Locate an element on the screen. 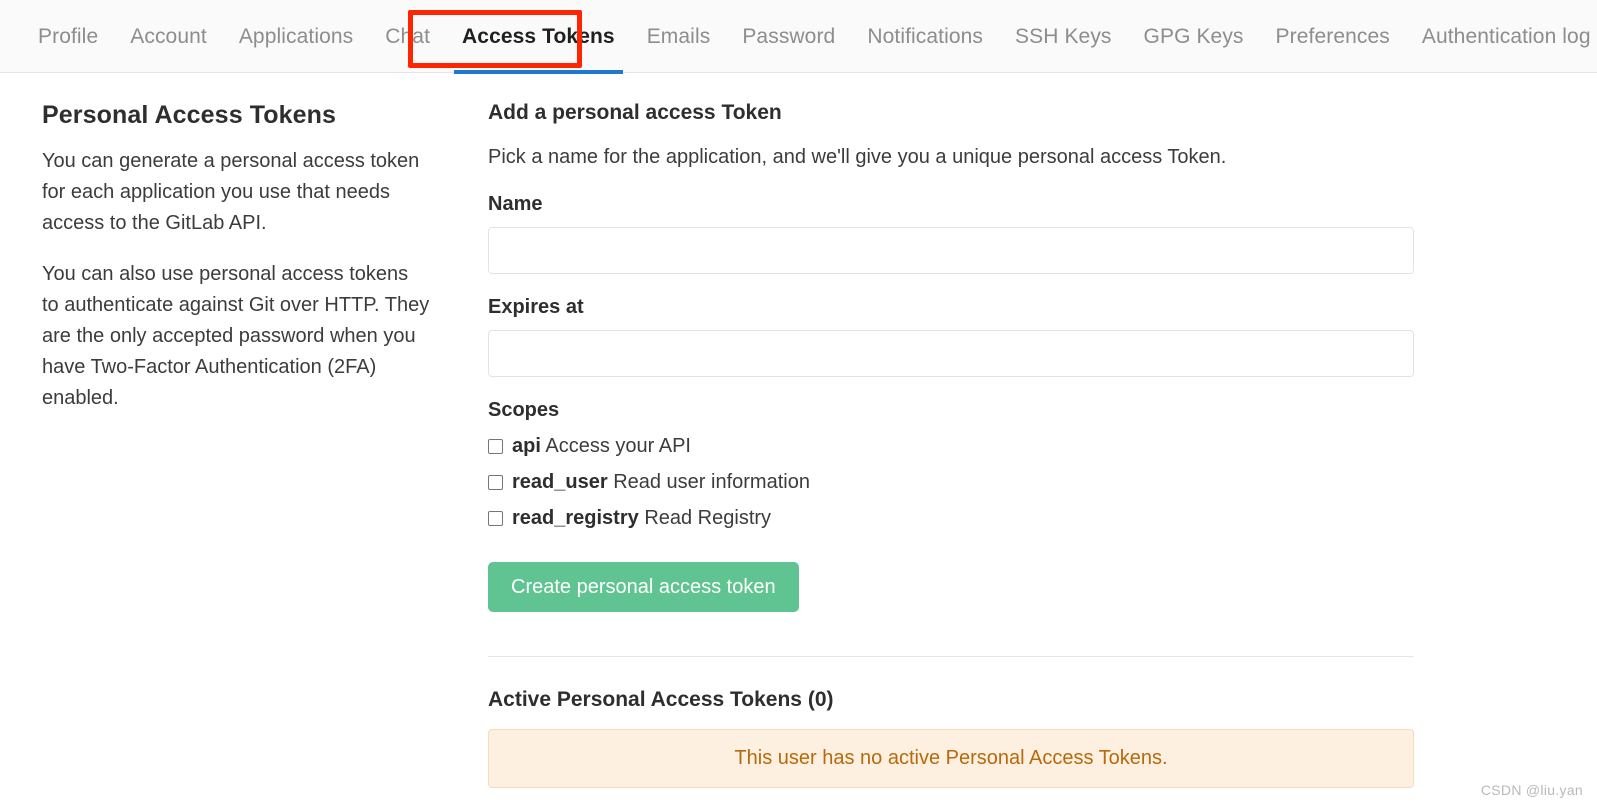 This screenshot has height=810, width=1597. tab-preferences-label: Preferences is located at coordinates (1333, 36).